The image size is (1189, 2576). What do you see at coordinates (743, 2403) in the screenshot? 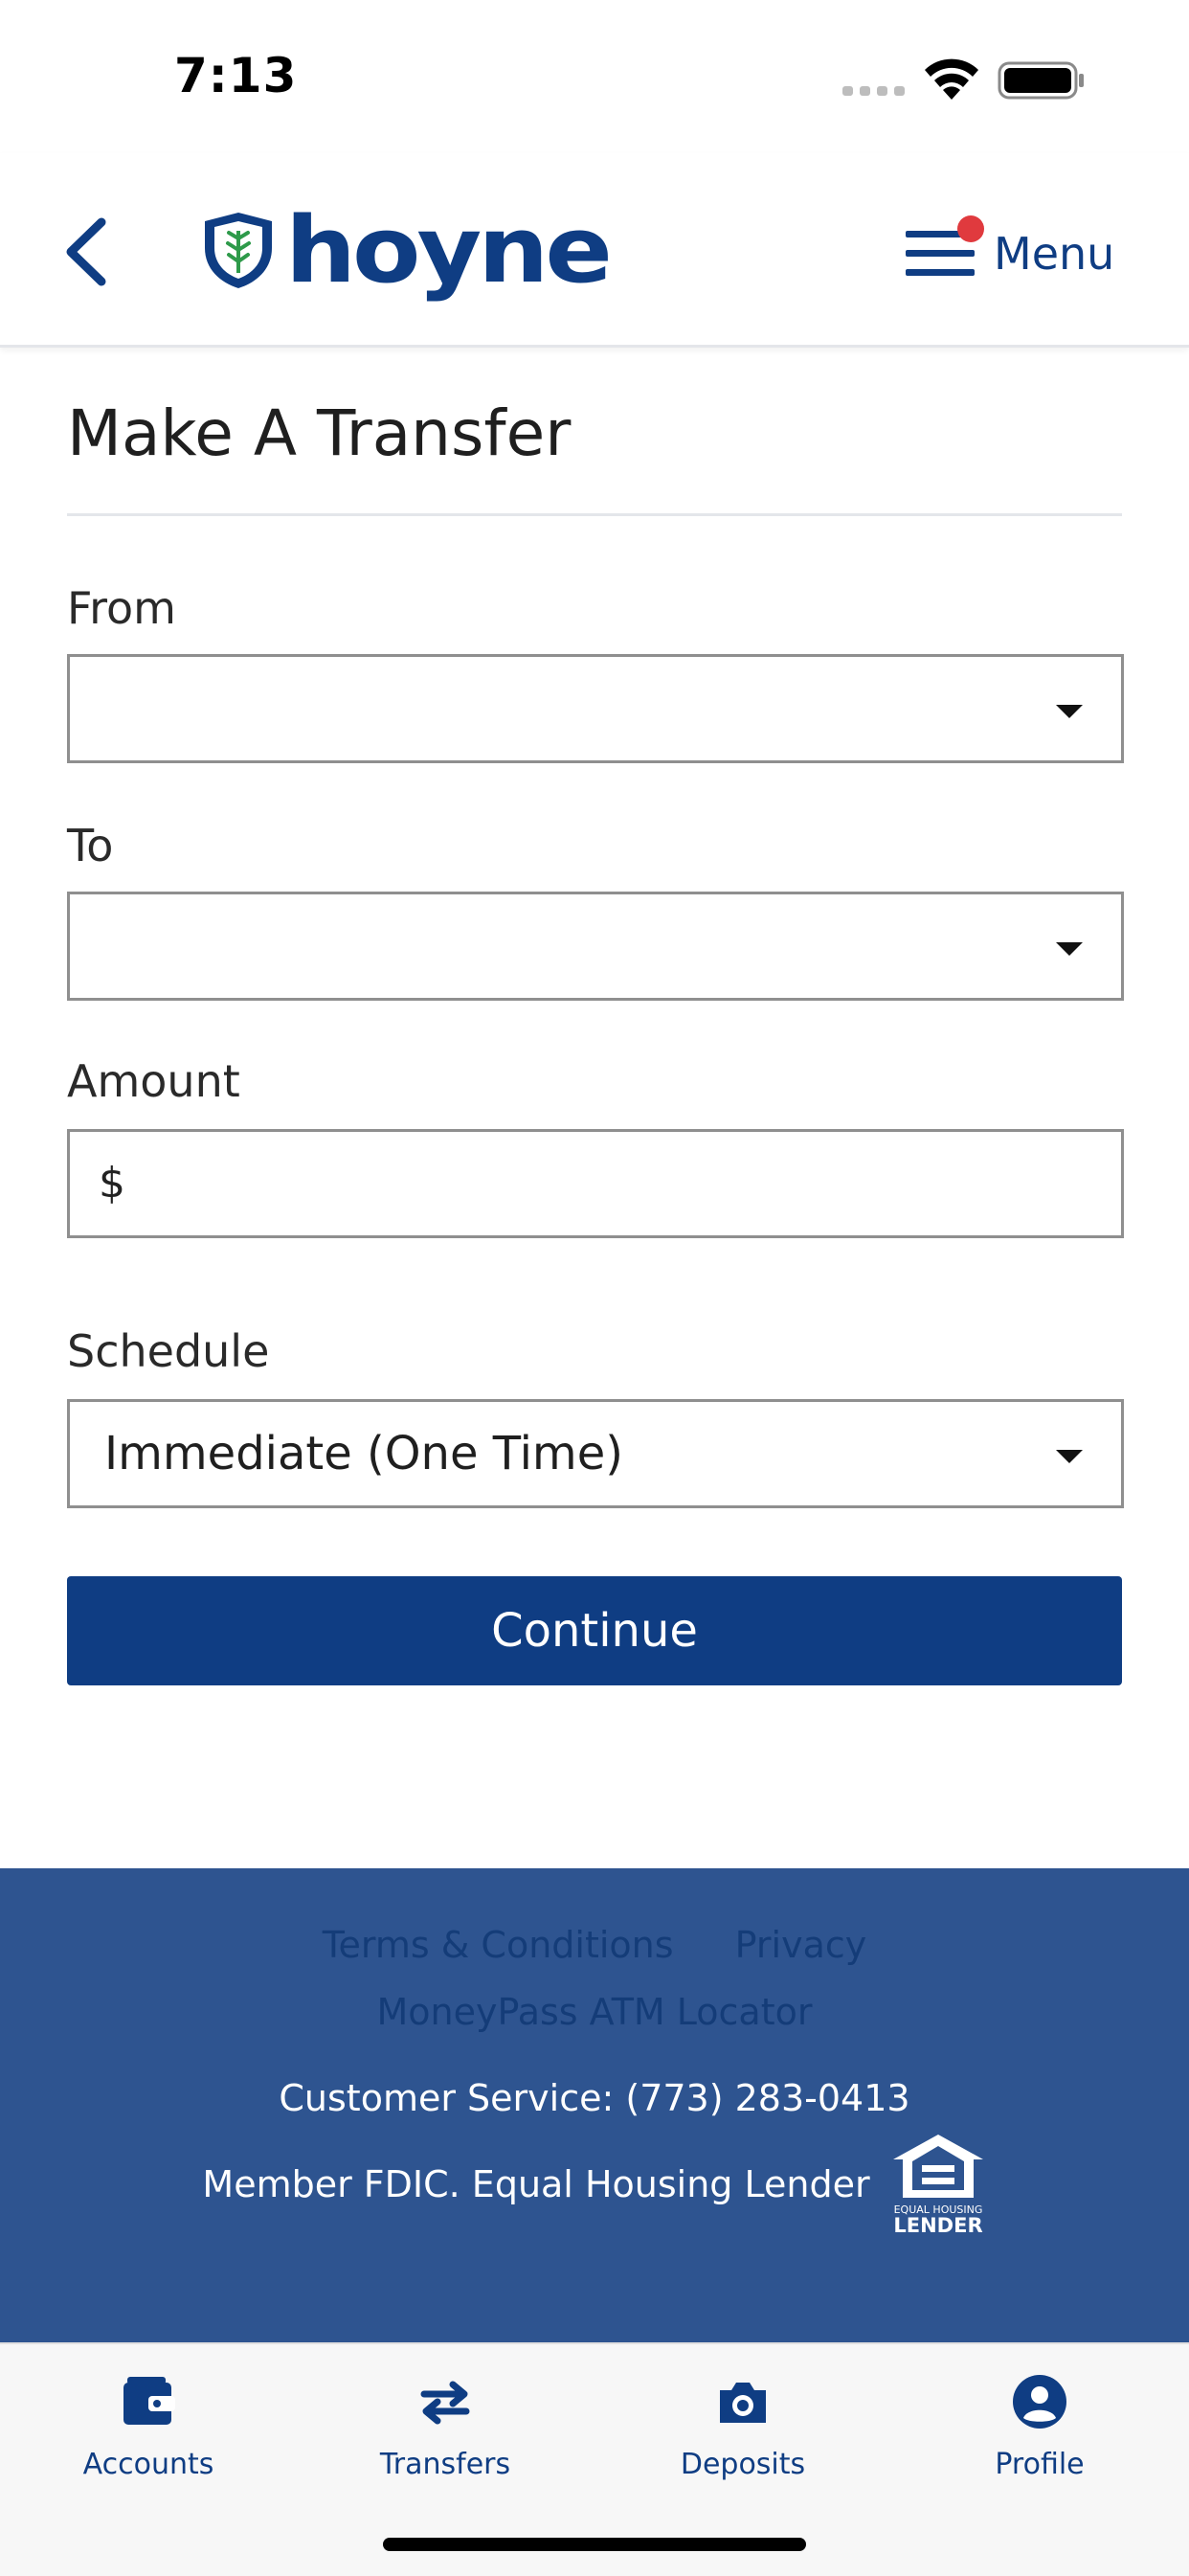
I see `camera-icon` at bounding box center [743, 2403].